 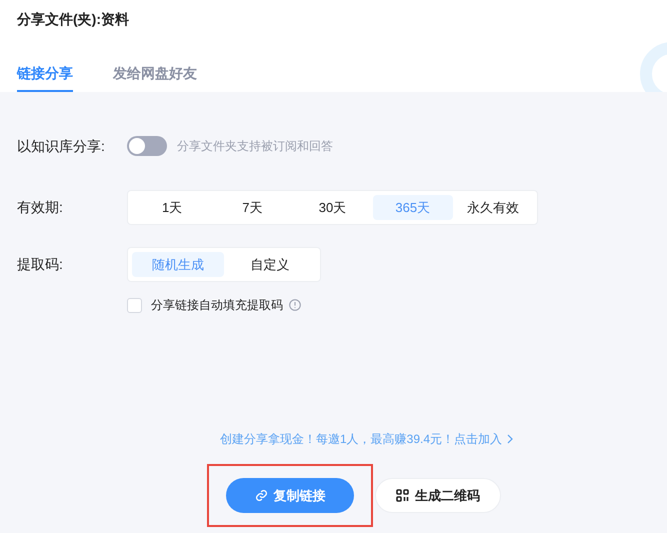 I want to click on hint-text: 分享文件夹支持被订阅和回答, so click(x=255, y=146).